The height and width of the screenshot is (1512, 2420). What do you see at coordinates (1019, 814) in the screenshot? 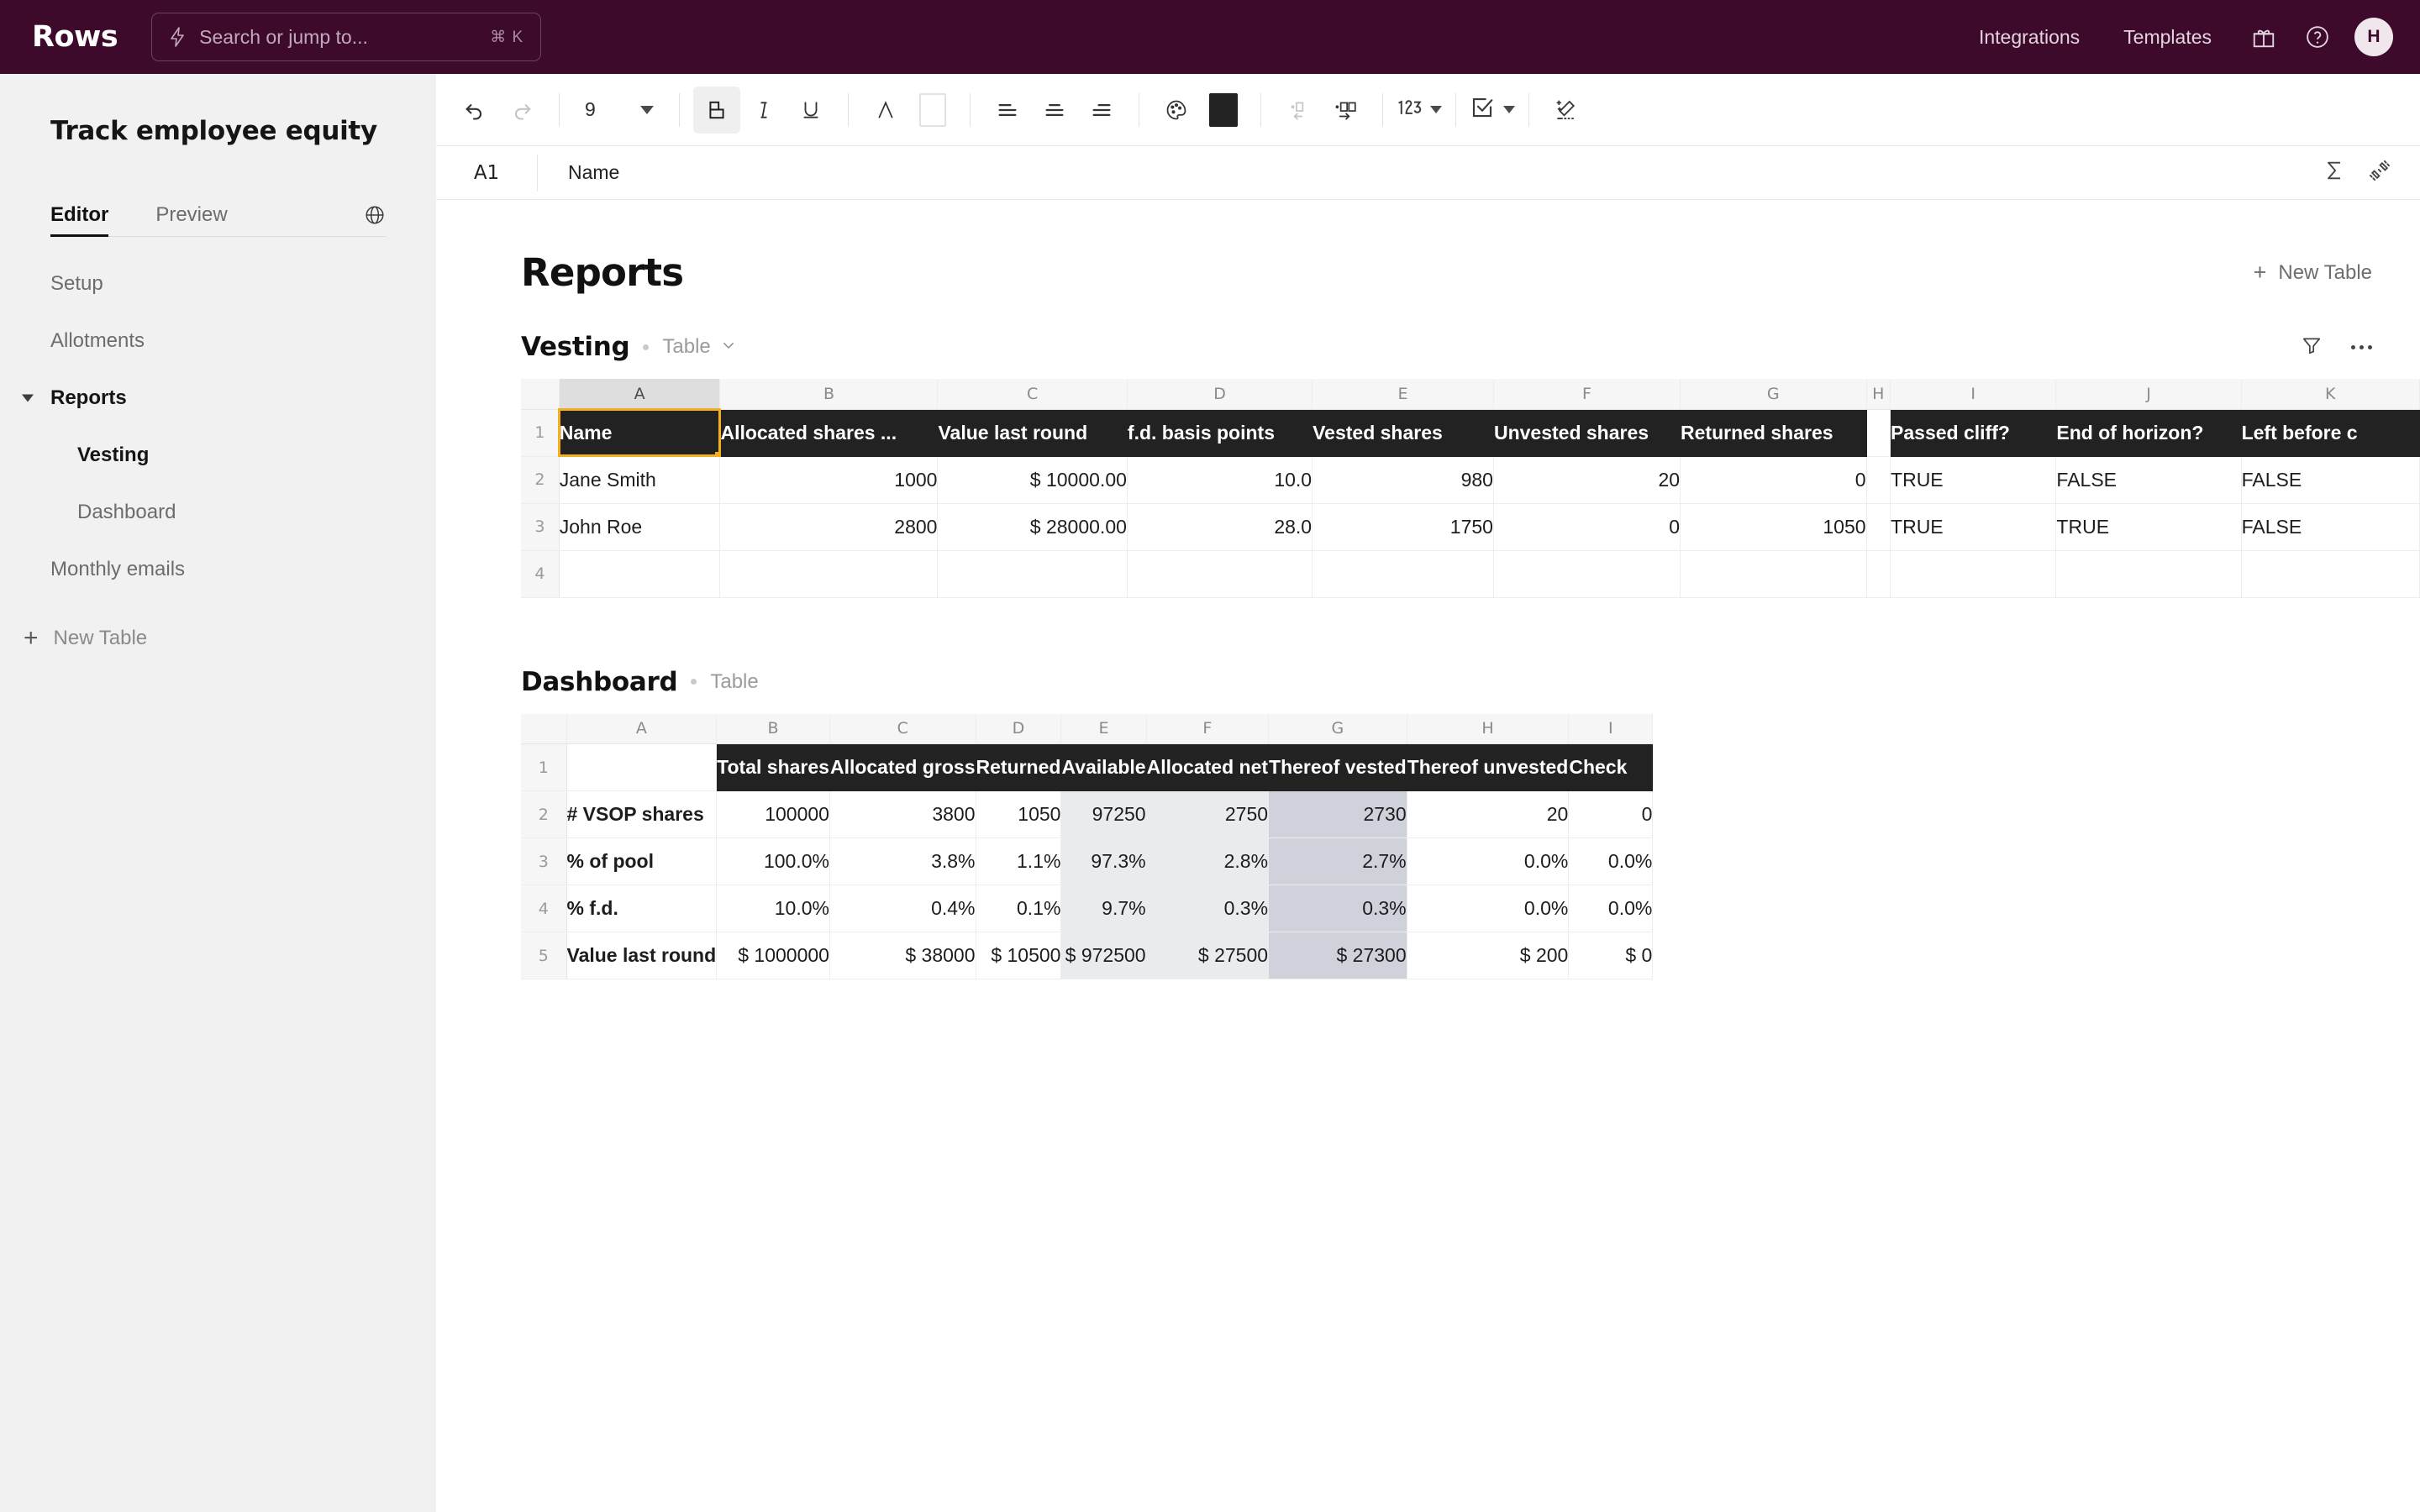
I see `grid-cell-D2: 1050` at bounding box center [1019, 814].